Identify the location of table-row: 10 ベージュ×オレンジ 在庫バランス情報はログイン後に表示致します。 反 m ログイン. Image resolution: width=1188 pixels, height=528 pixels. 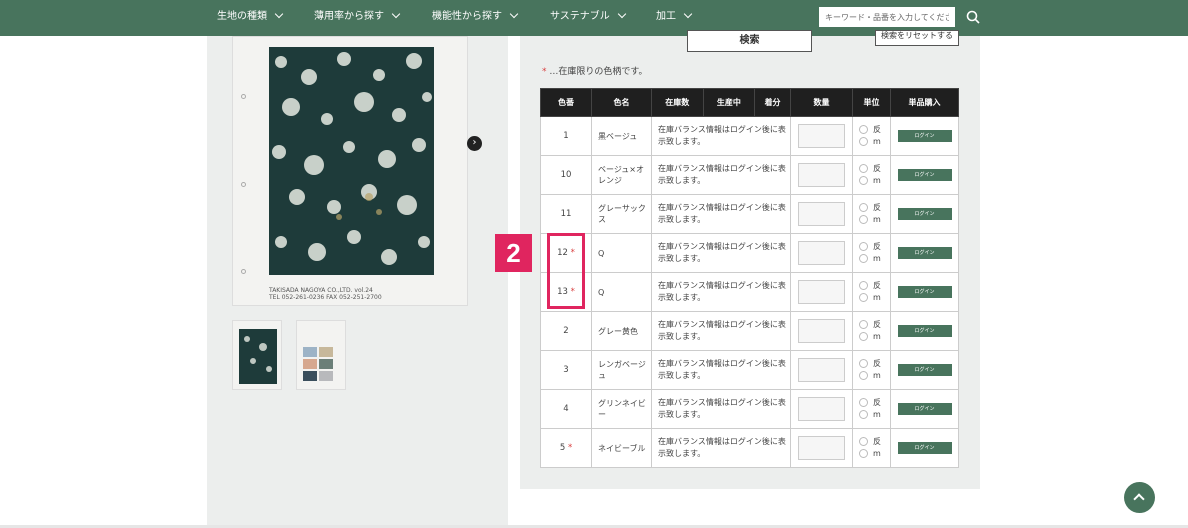
(749, 175).